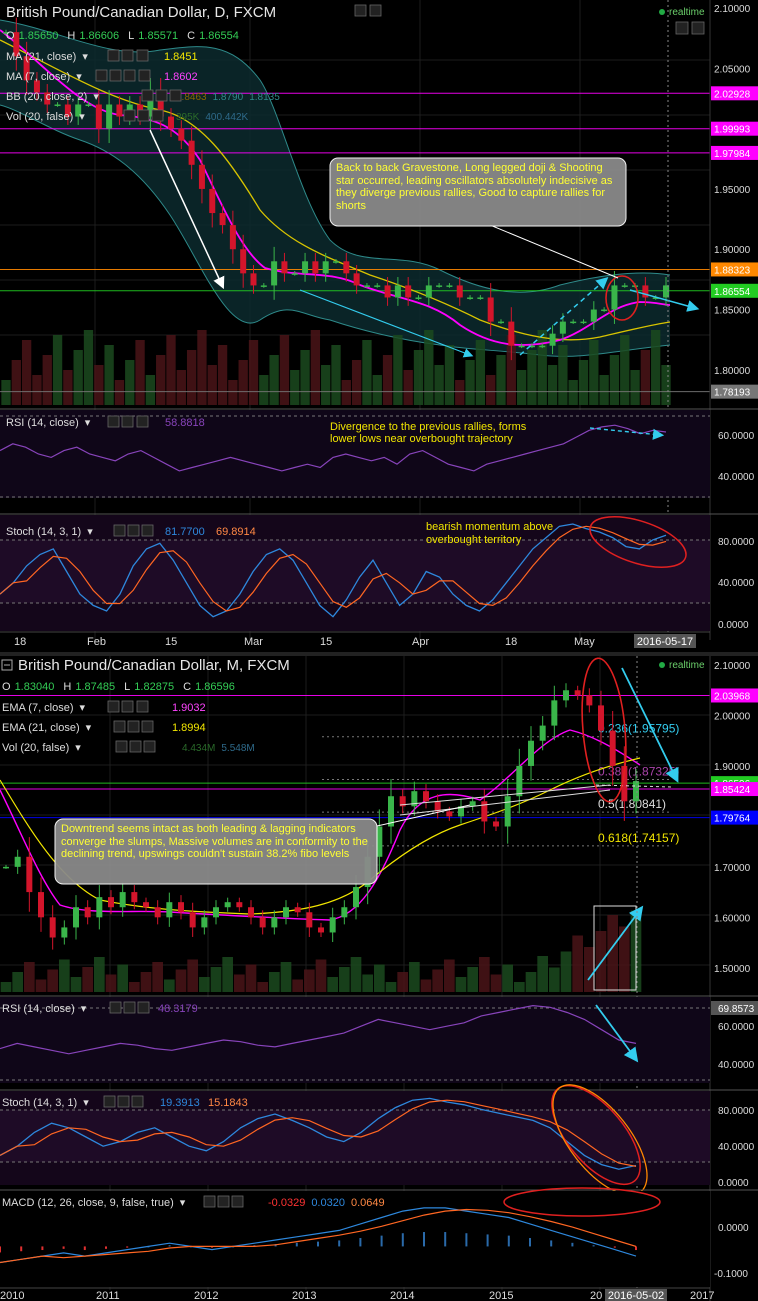 Image resolution: width=758 pixels, height=1301 pixels. Describe the element at coordinates (45, 1103) in the screenshot. I see `bottom-stoch-label: Stoch (14, 3, 1) ▾` at that location.